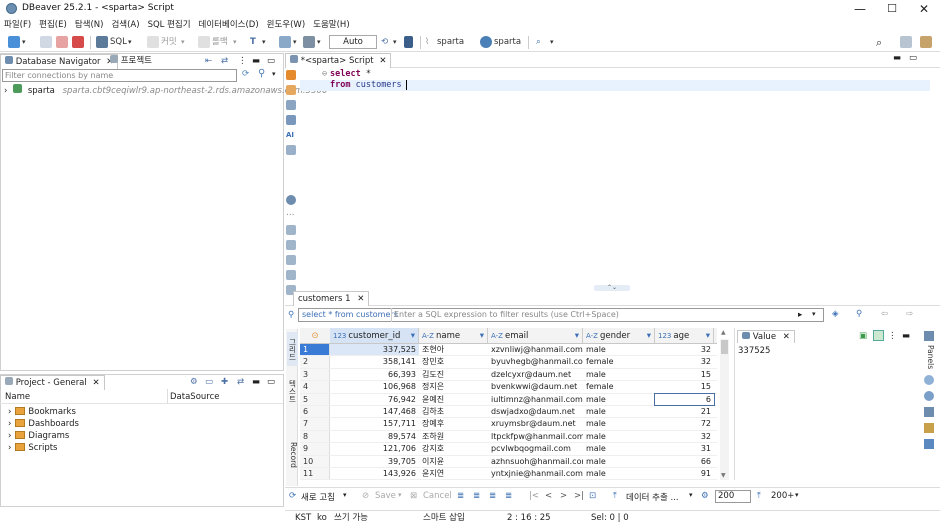  I want to click on perspective-icon, so click(906, 42).